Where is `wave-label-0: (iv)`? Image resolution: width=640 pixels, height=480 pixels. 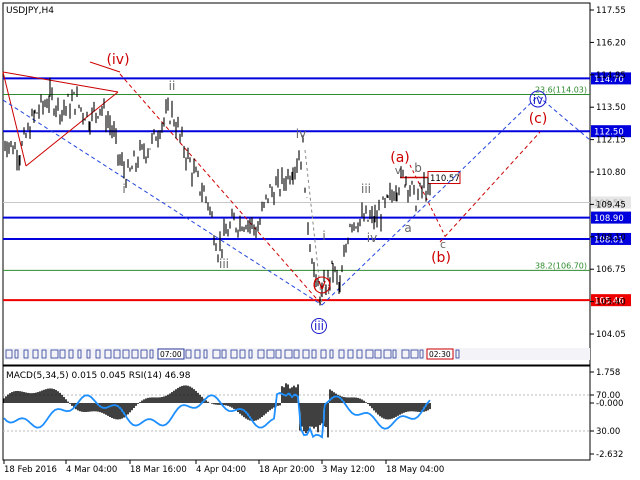
wave-label-0: (iv) is located at coordinates (117, 60).